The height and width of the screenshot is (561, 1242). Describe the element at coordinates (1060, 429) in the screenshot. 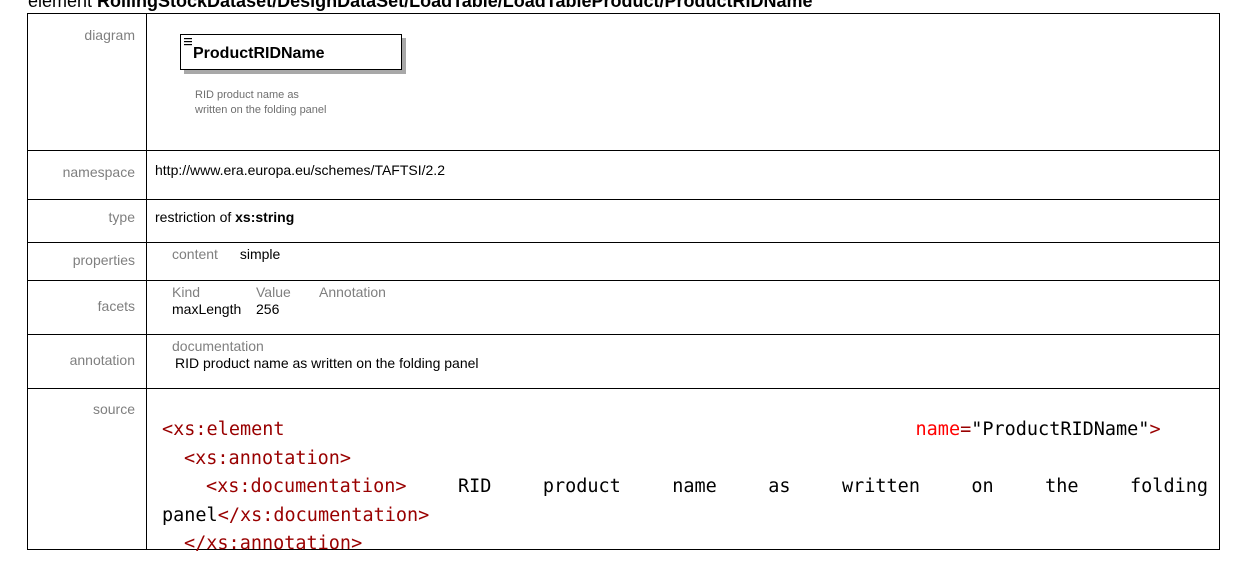

I see `source-attr-value: "ProductRIDName"` at that location.